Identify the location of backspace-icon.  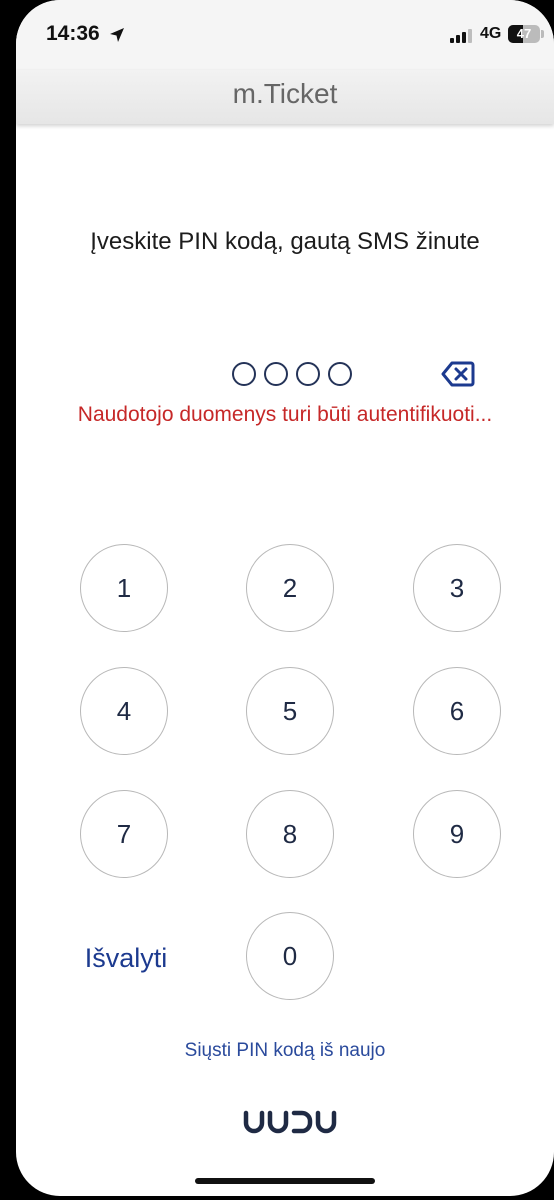
(458, 374).